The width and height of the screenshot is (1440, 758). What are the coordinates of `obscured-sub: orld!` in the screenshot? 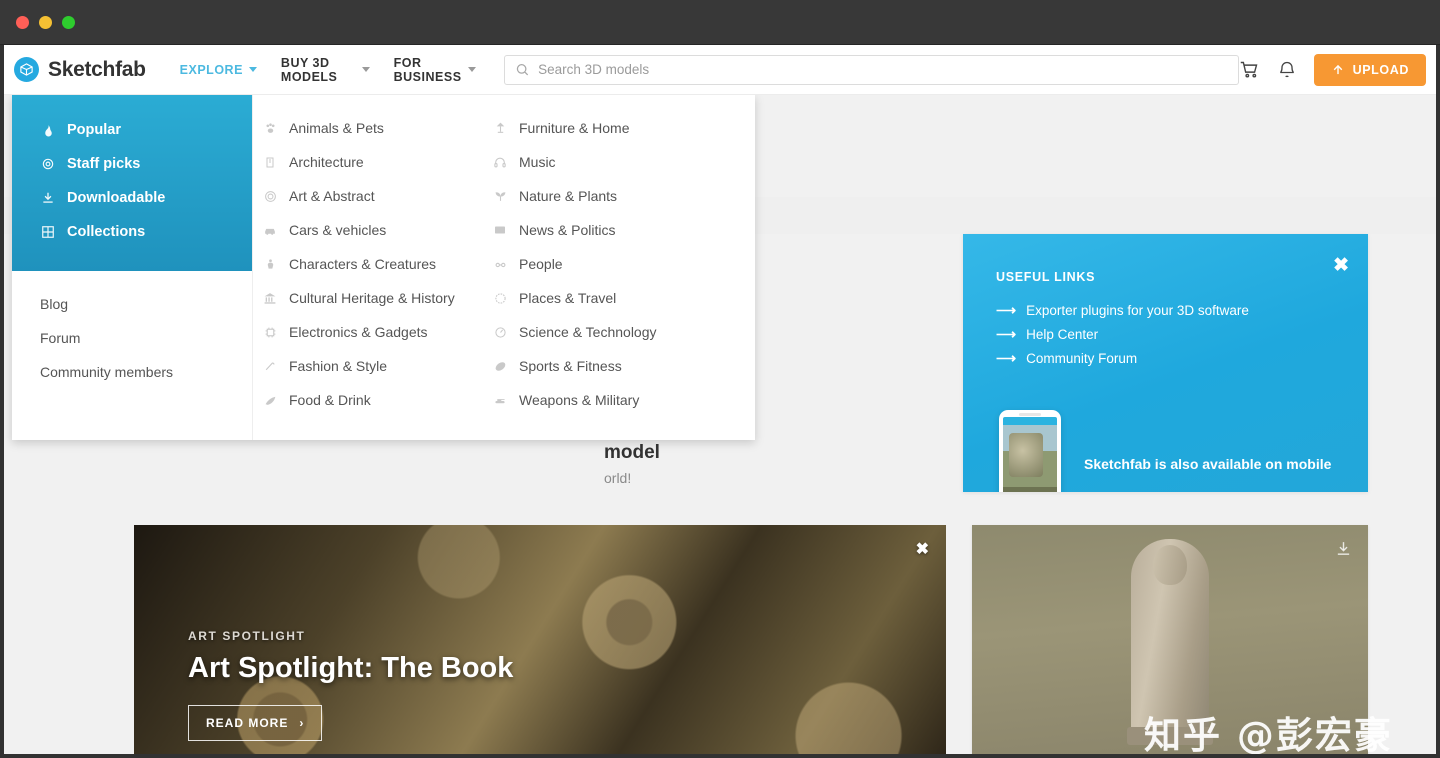 It's located at (618, 478).